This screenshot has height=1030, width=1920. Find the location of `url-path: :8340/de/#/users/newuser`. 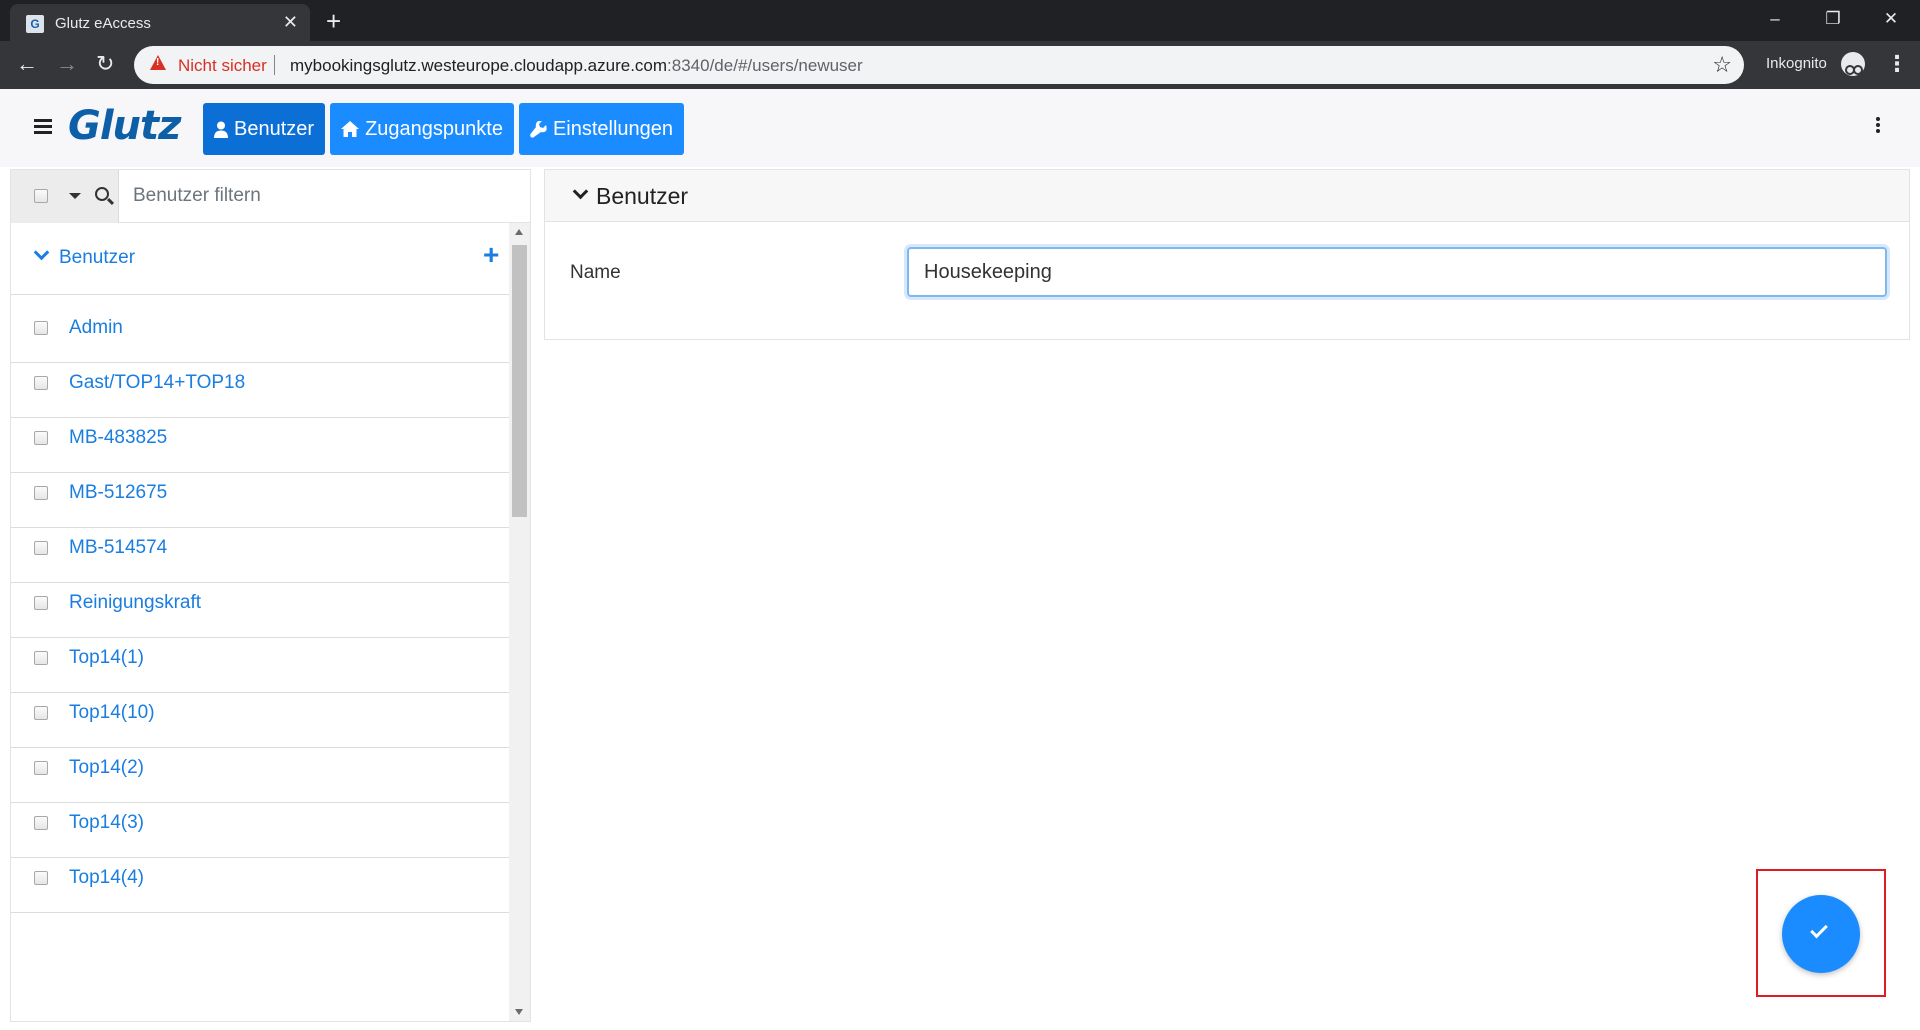

url-path: :8340/de/#/users/newuser is located at coordinates (765, 65).